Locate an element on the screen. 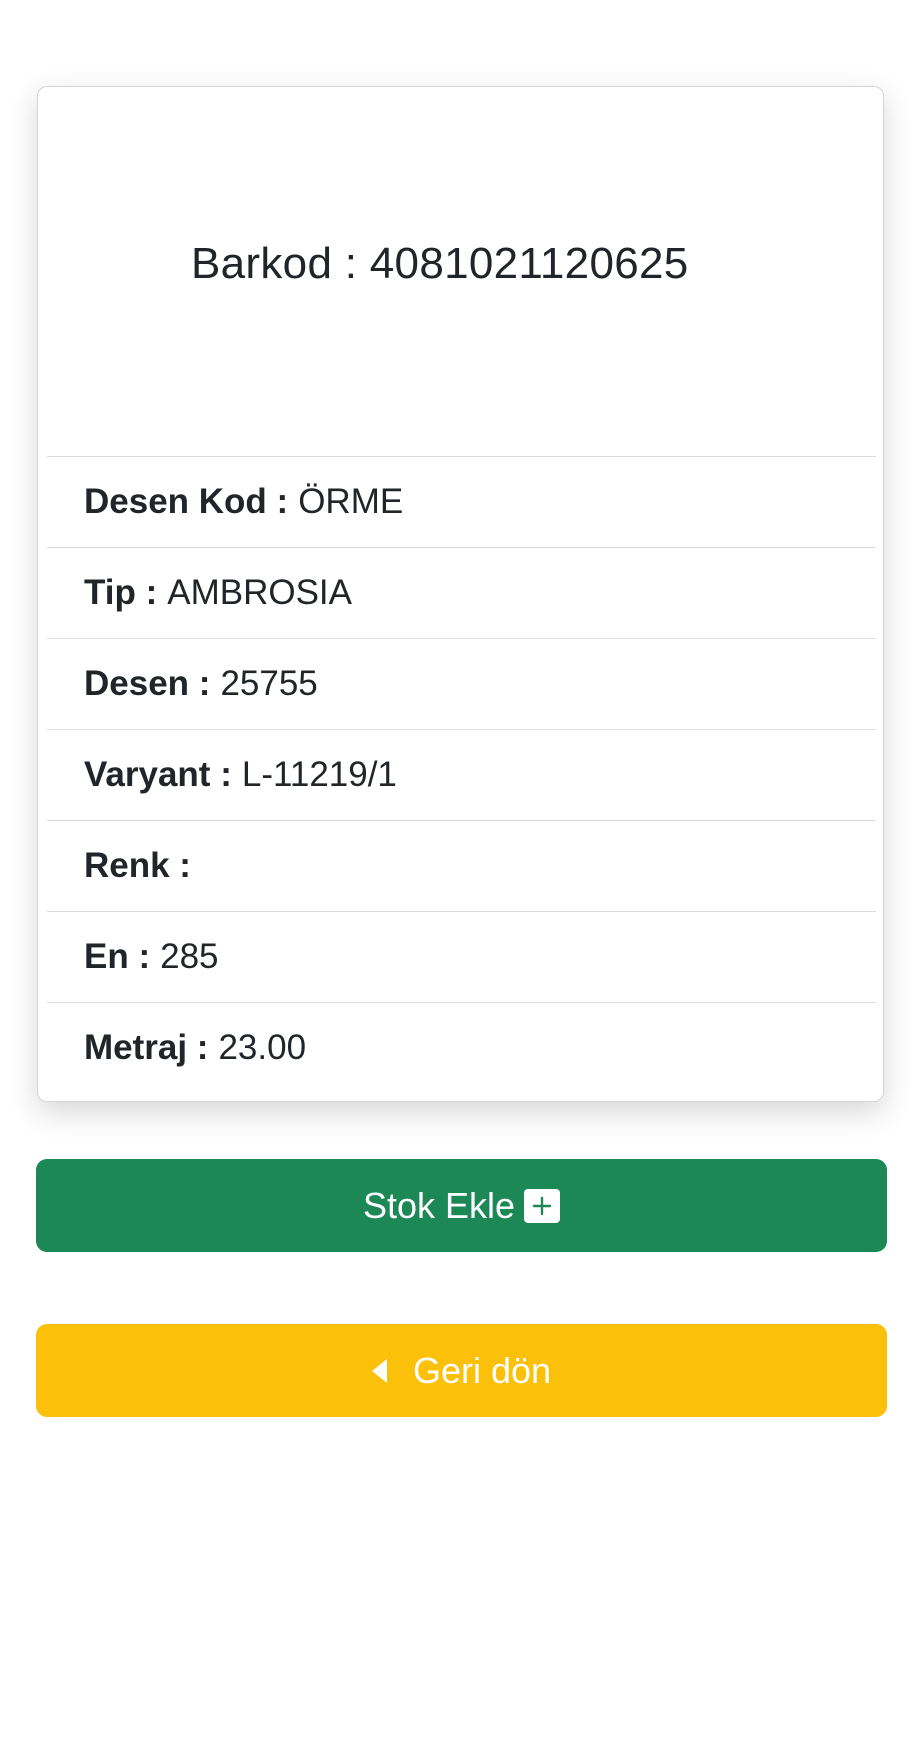 The height and width of the screenshot is (1743, 921). detail-label: Renk : is located at coordinates (137, 865).